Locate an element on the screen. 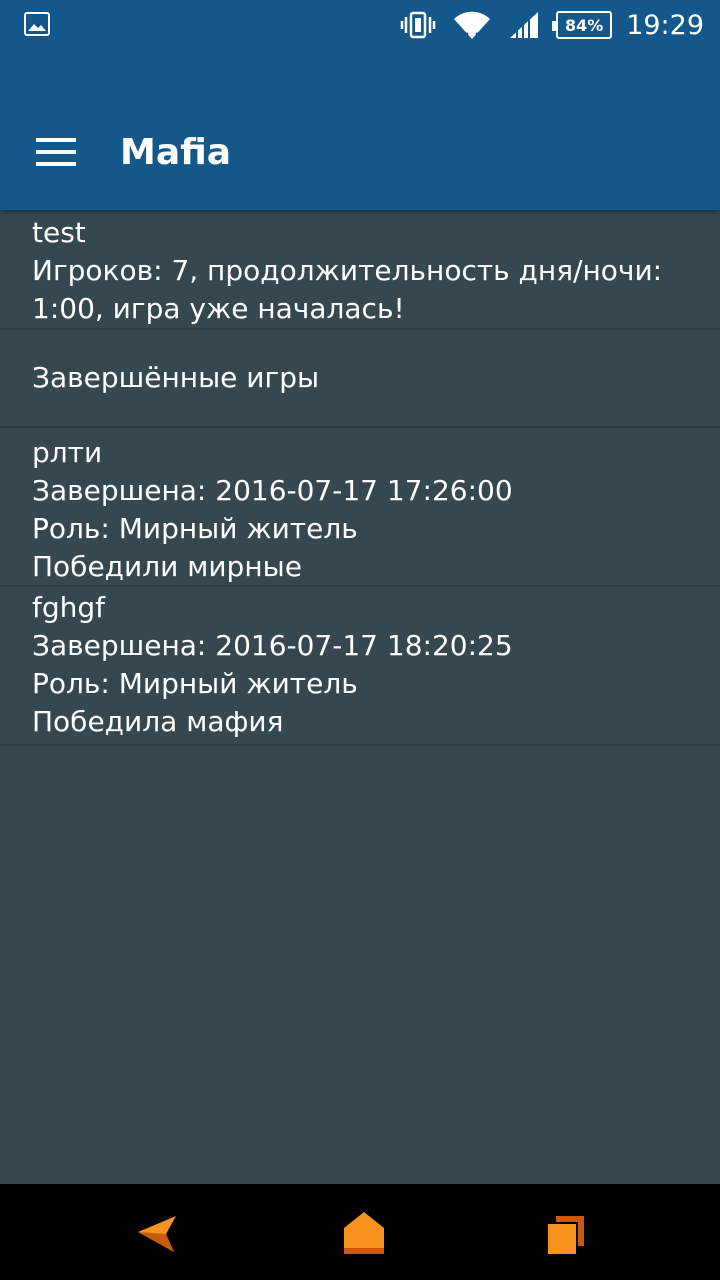 This screenshot has height=1280, width=720. game-name: test is located at coordinates (59, 232).